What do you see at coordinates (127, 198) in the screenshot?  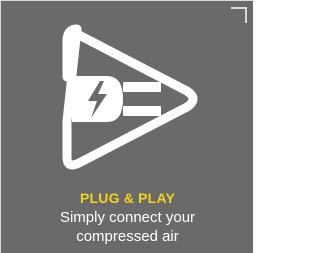 I see `feature-title: PLUG & PLAY` at bounding box center [127, 198].